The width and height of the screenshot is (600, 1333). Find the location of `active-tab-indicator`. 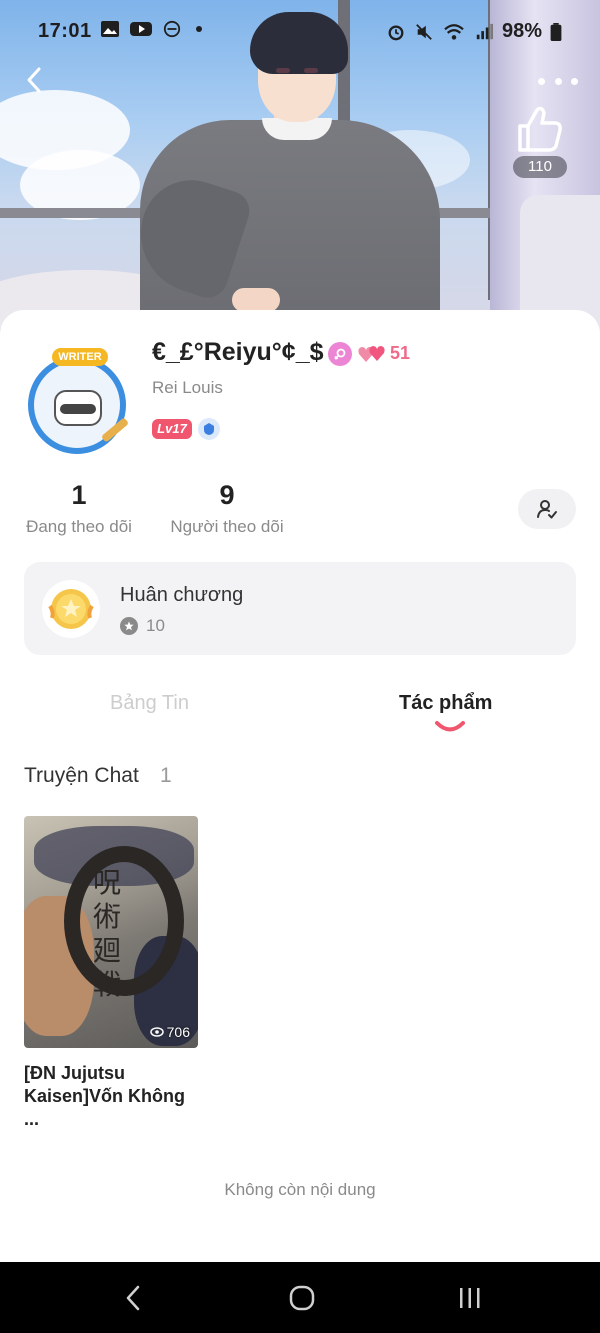

active-tab-indicator is located at coordinates (450, 726).